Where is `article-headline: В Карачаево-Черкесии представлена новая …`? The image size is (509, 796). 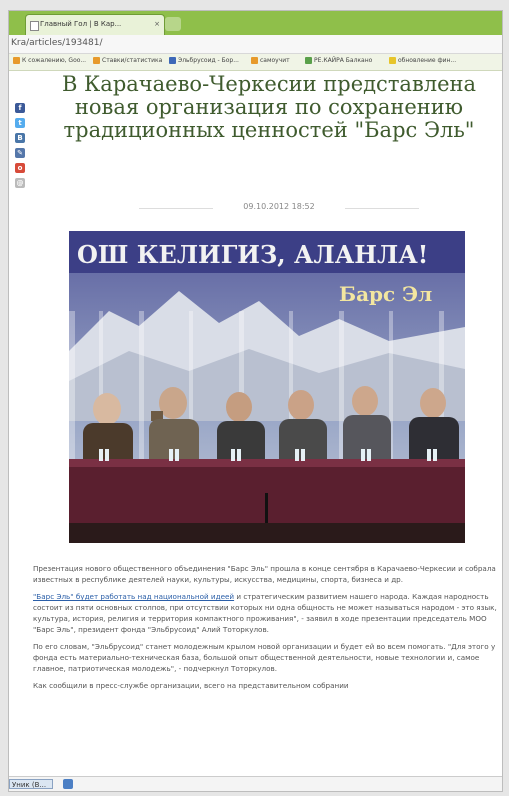 article-headline: В Карачаево-Черкесии представлена новая … is located at coordinates (269, 107).